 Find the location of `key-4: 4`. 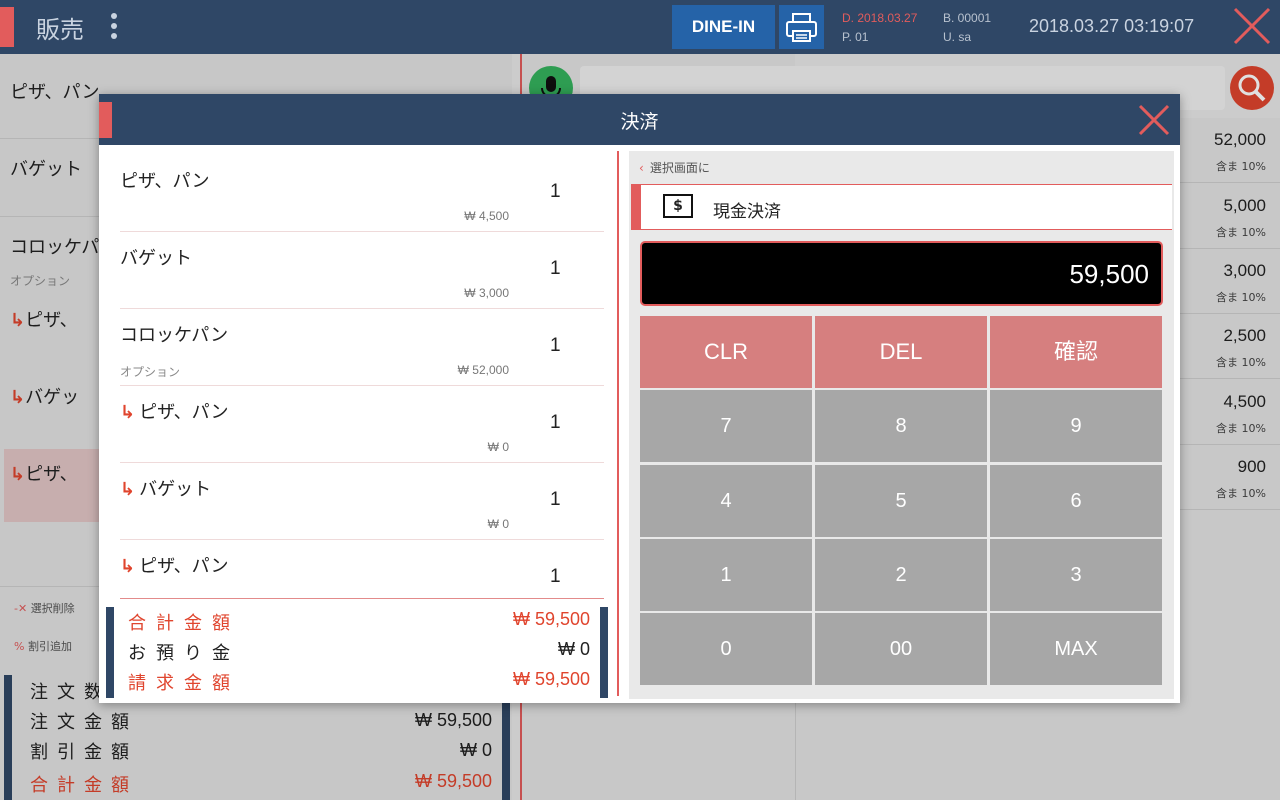

key-4: 4 is located at coordinates (726, 501).